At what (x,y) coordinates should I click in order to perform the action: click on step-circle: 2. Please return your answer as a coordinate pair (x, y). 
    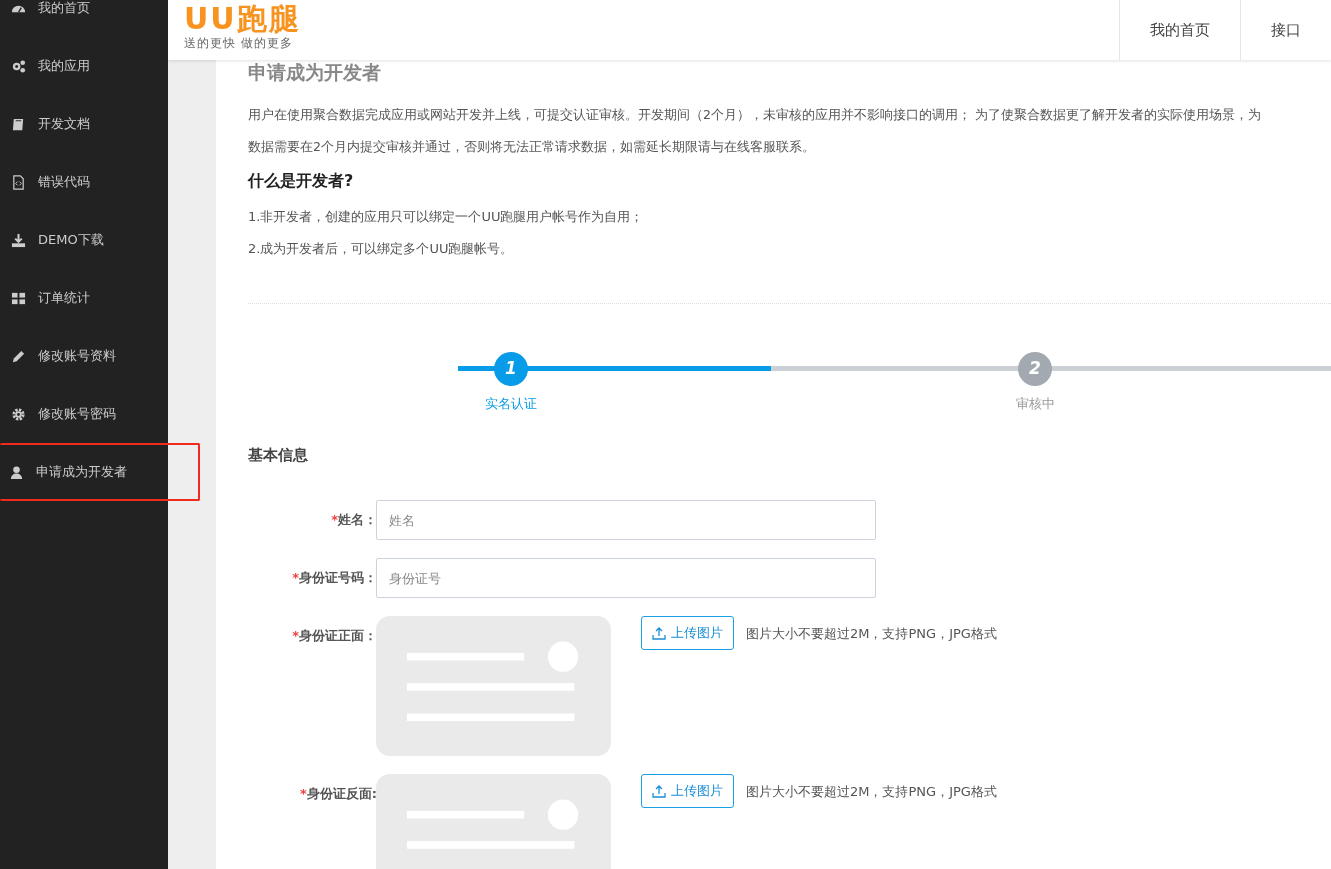
    Looking at the image, I should click on (1035, 368).